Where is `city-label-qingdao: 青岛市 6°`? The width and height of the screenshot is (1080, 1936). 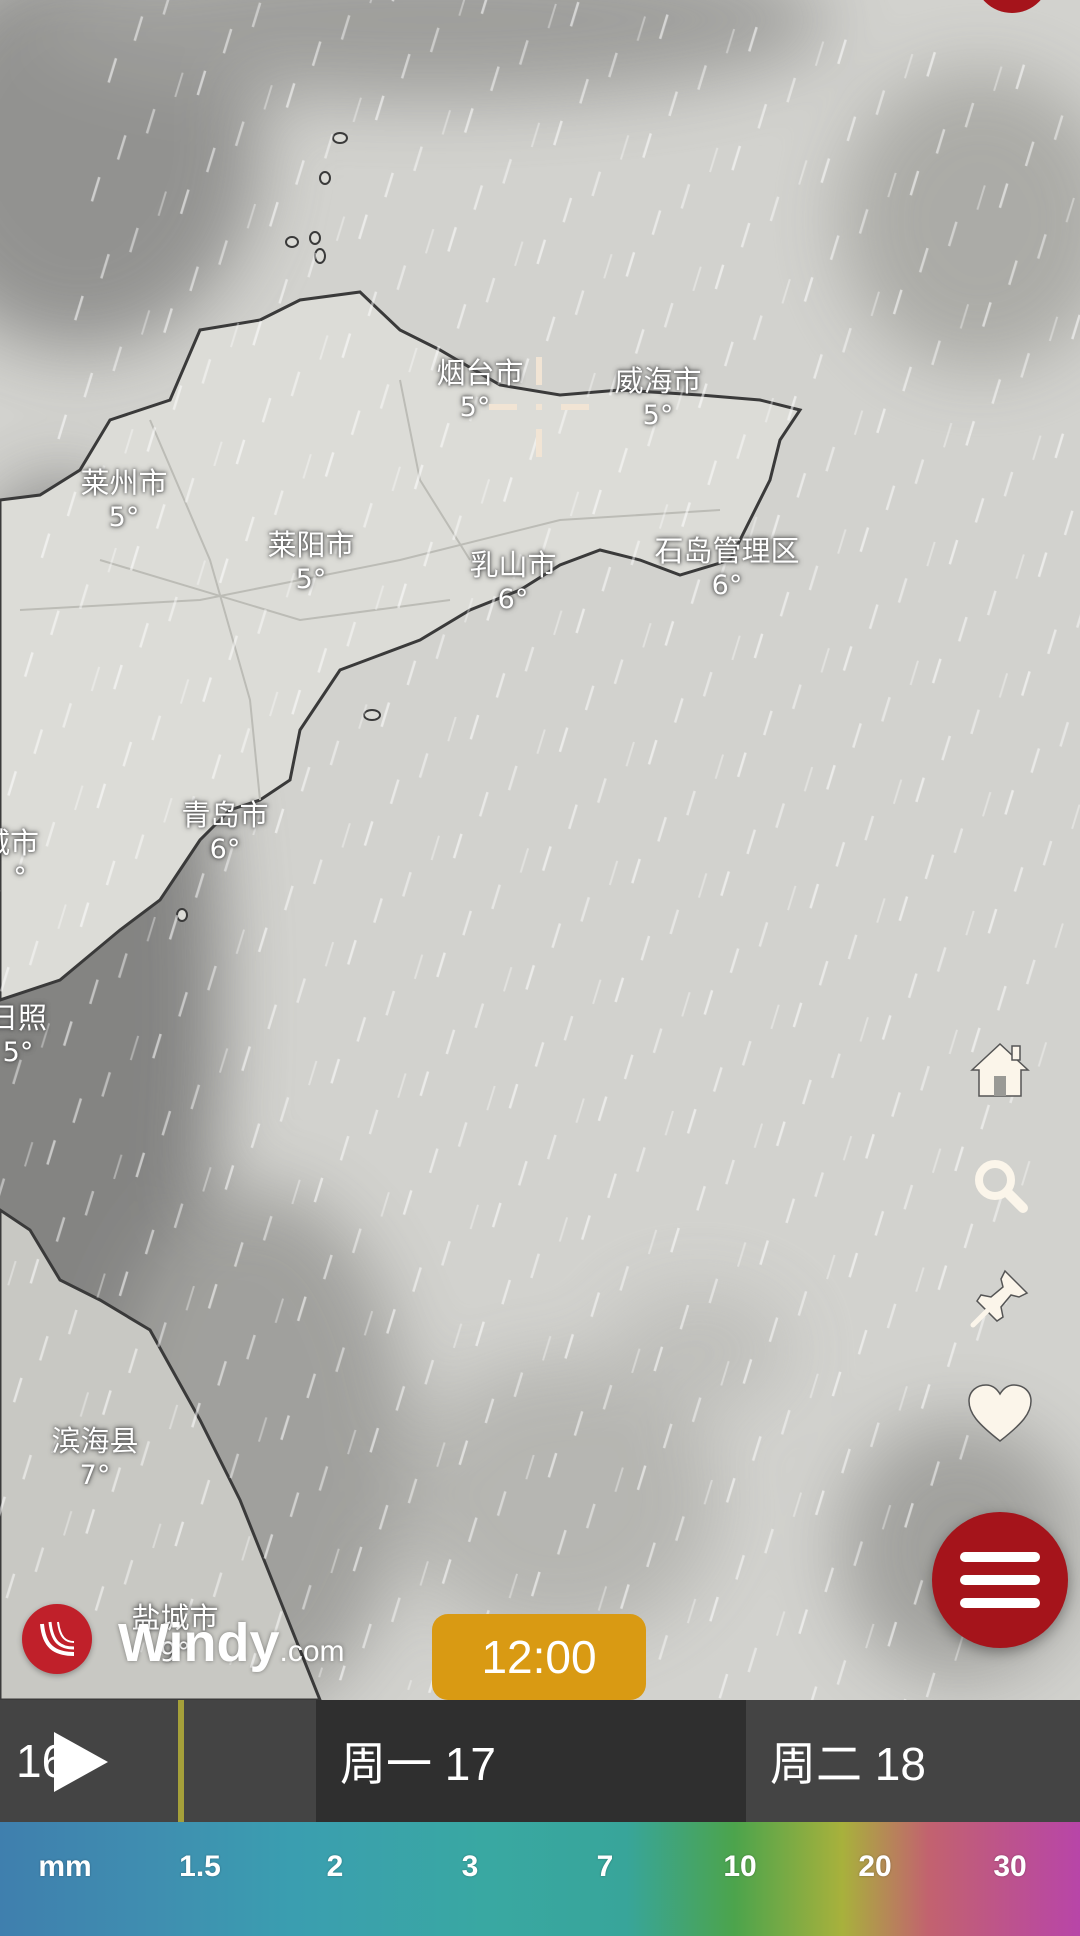 city-label-qingdao: 青岛市 6° is located at coordinates (224, 832).